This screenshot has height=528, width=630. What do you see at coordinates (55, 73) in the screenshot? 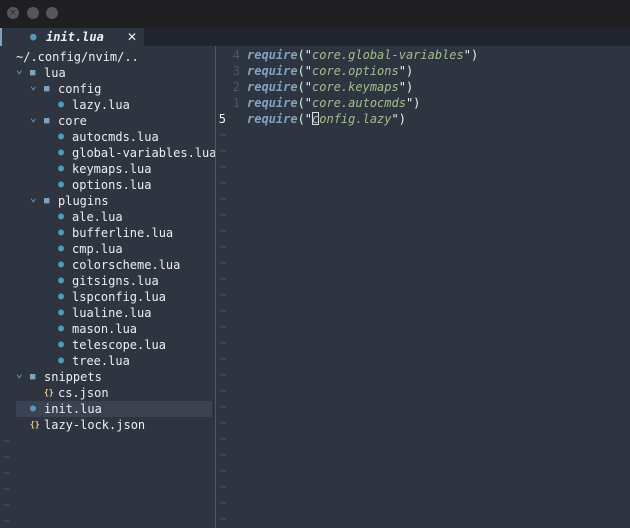
I see `tree-item-label: lua` at bounding box center [55, 73].